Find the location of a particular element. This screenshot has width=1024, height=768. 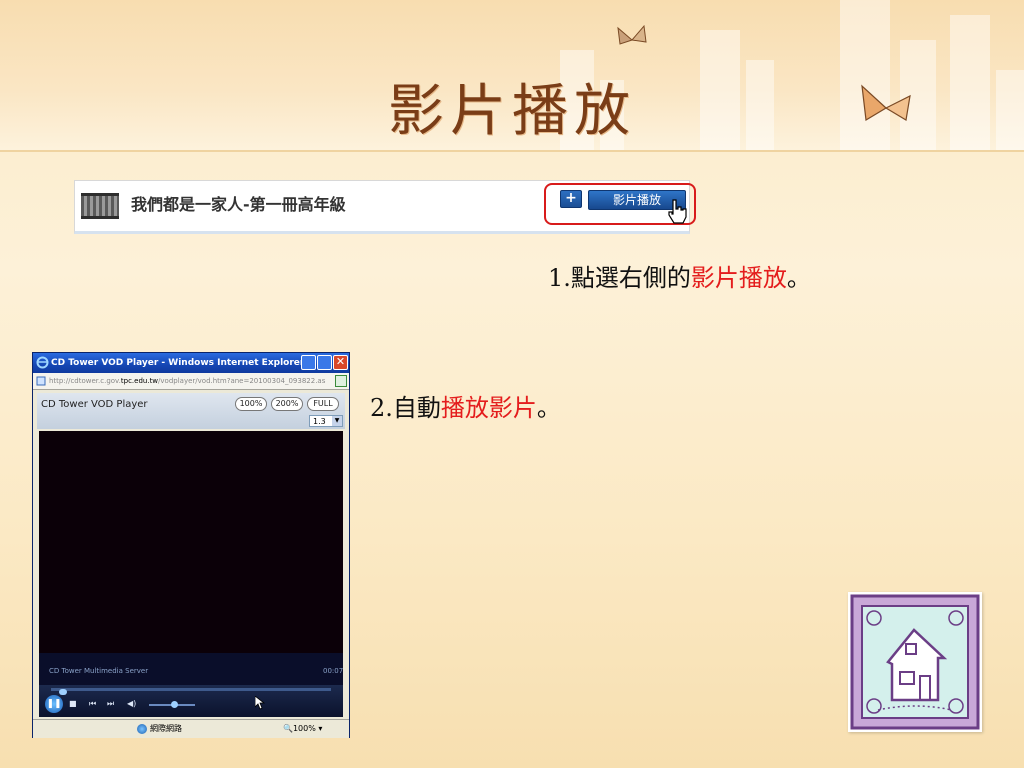

zoom-control: 🔍100% ▾ is located at coordinates (302, 729).